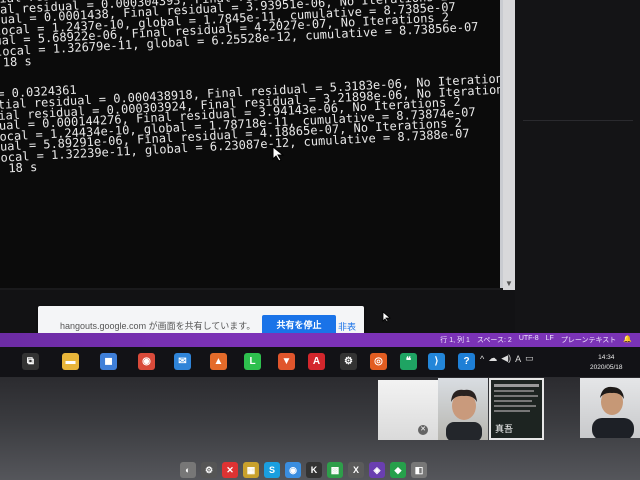 The height and width of the screenshot is (480, 640). What do you see at coordinates (356, 470) in the screenshot?
I see `dock-app-icon: X` at bounding box center [356, 470].